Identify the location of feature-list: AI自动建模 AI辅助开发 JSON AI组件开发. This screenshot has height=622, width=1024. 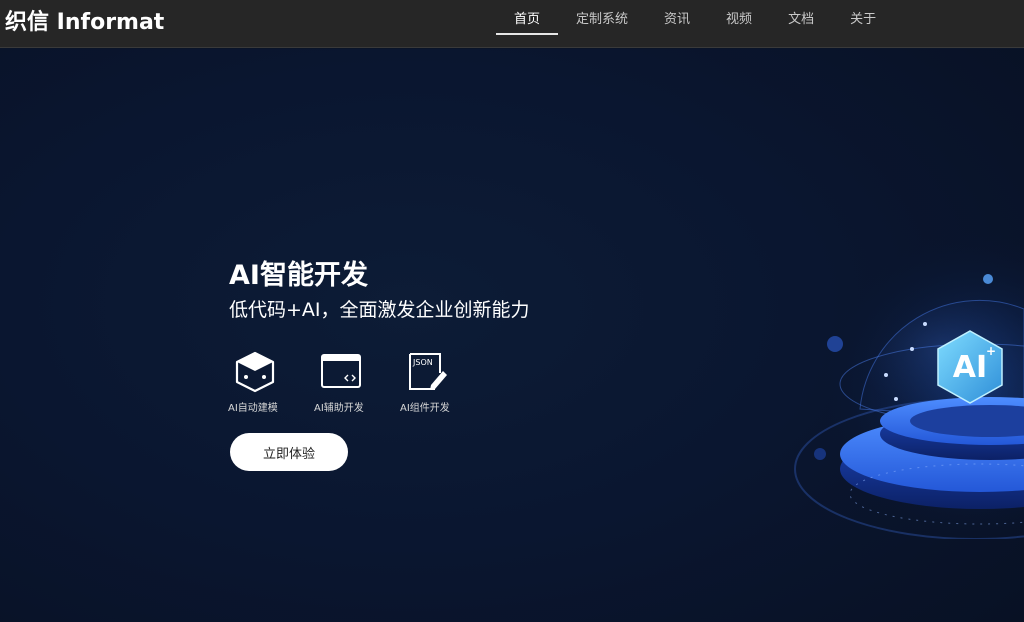
(357, 382).